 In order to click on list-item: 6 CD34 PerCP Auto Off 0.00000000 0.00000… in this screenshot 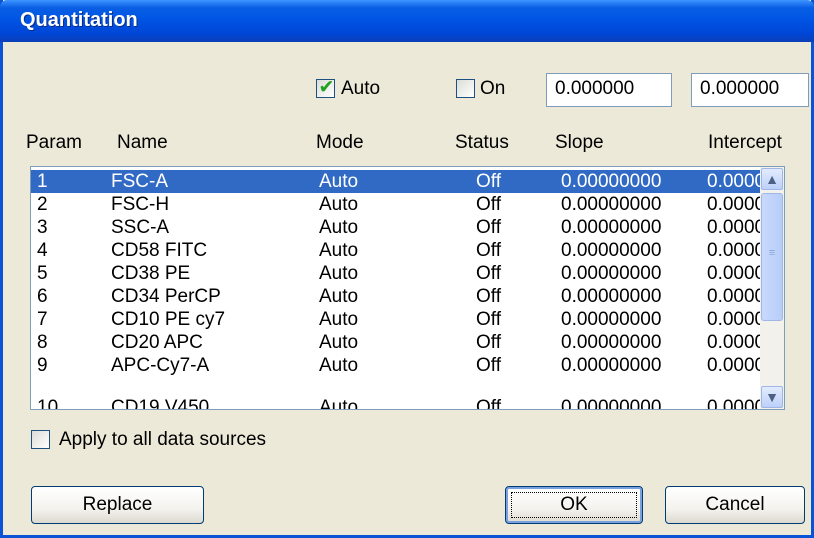, I will do `click(395, 296)`.